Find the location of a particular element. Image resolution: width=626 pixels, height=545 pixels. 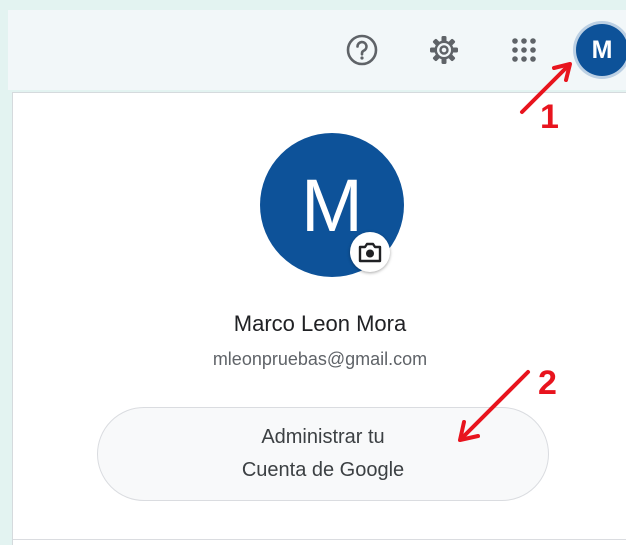

manage-account-label-line2: Cuenta de Google is located at coordinates (323, 470).